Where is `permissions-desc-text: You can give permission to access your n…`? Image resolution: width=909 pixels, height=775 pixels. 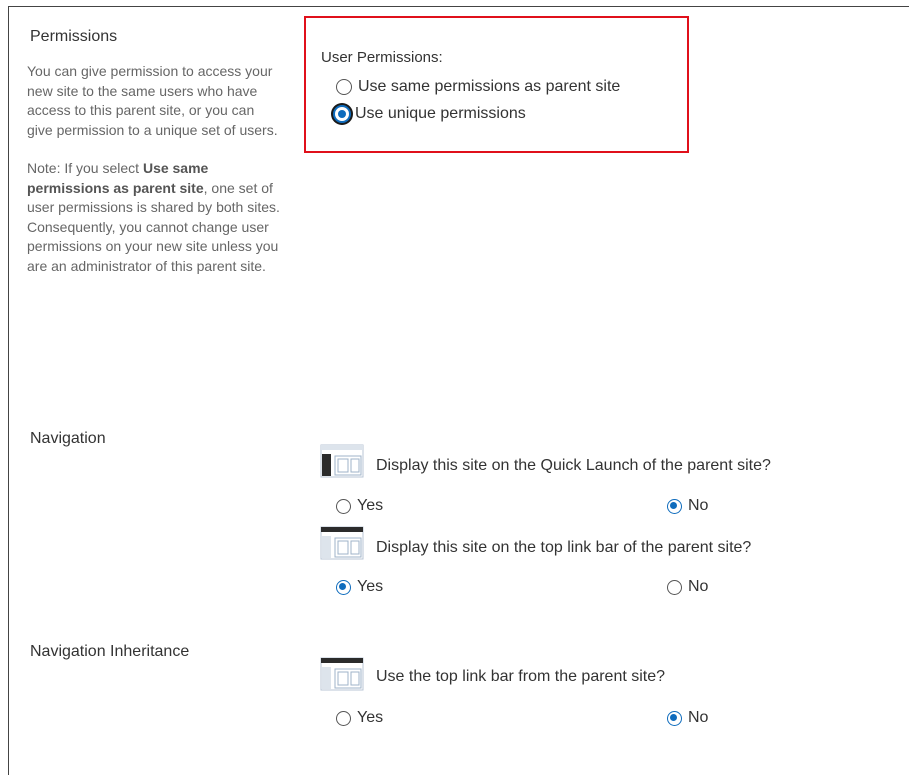 permissions-desc-text: You can give permission to access your n… is located at coordinates (152, 100).